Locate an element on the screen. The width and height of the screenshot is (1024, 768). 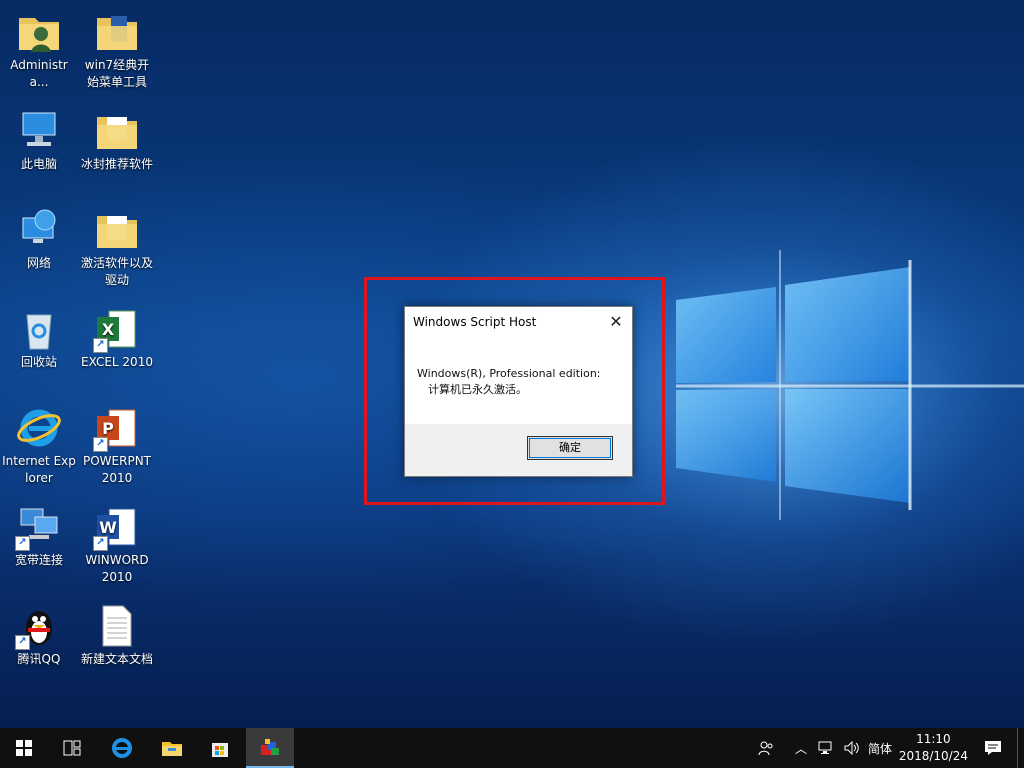
network-status-icon is located at coordinates (825, 747).